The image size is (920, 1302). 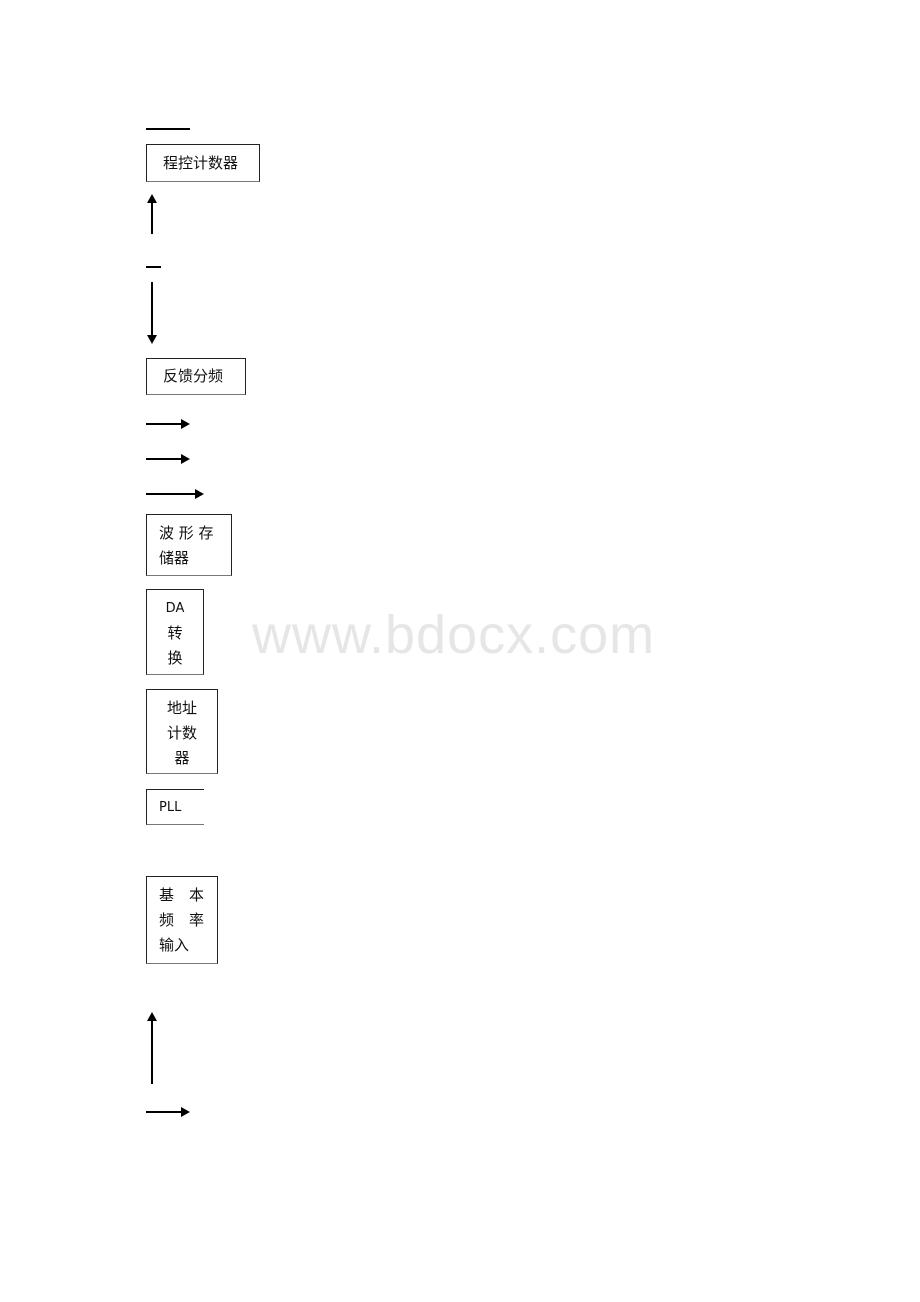 I want to click on address-counter-block: 地址 计数 器, so click(x=182, y=731).